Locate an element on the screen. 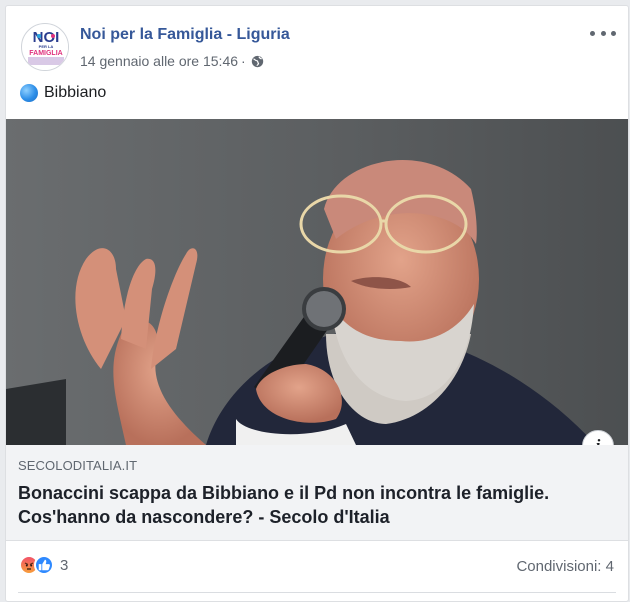 This screenshot has height=602, width=630. post-text: Bibbiano is located at coordinates (63, 93).